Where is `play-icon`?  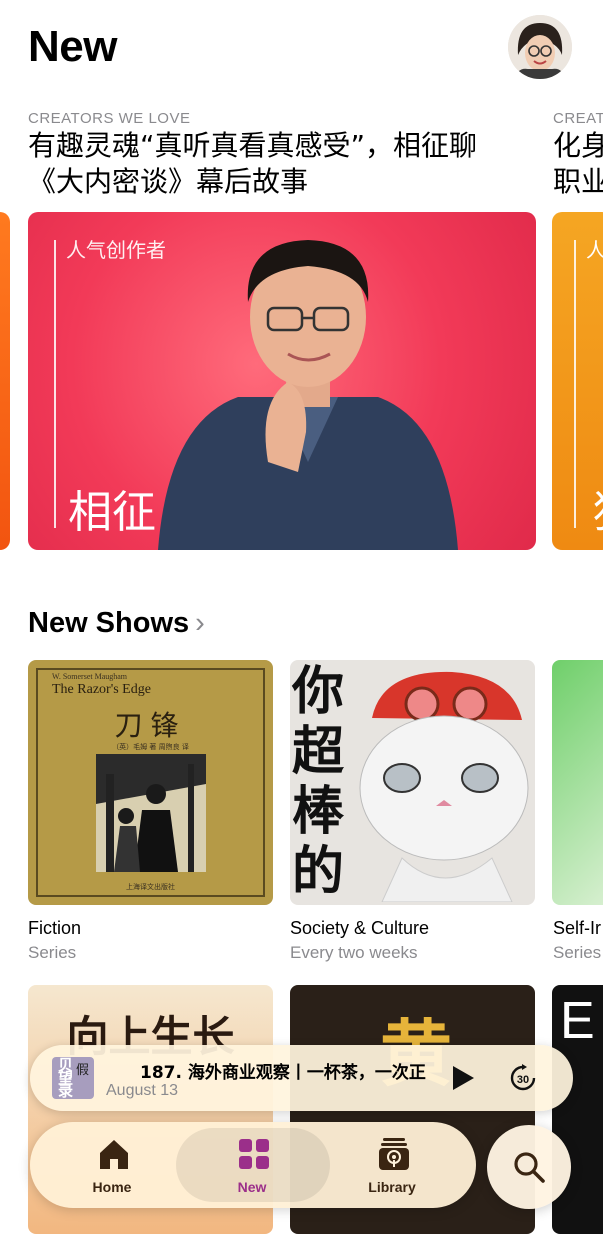
play-icon is located at coordinates (463, 1078).